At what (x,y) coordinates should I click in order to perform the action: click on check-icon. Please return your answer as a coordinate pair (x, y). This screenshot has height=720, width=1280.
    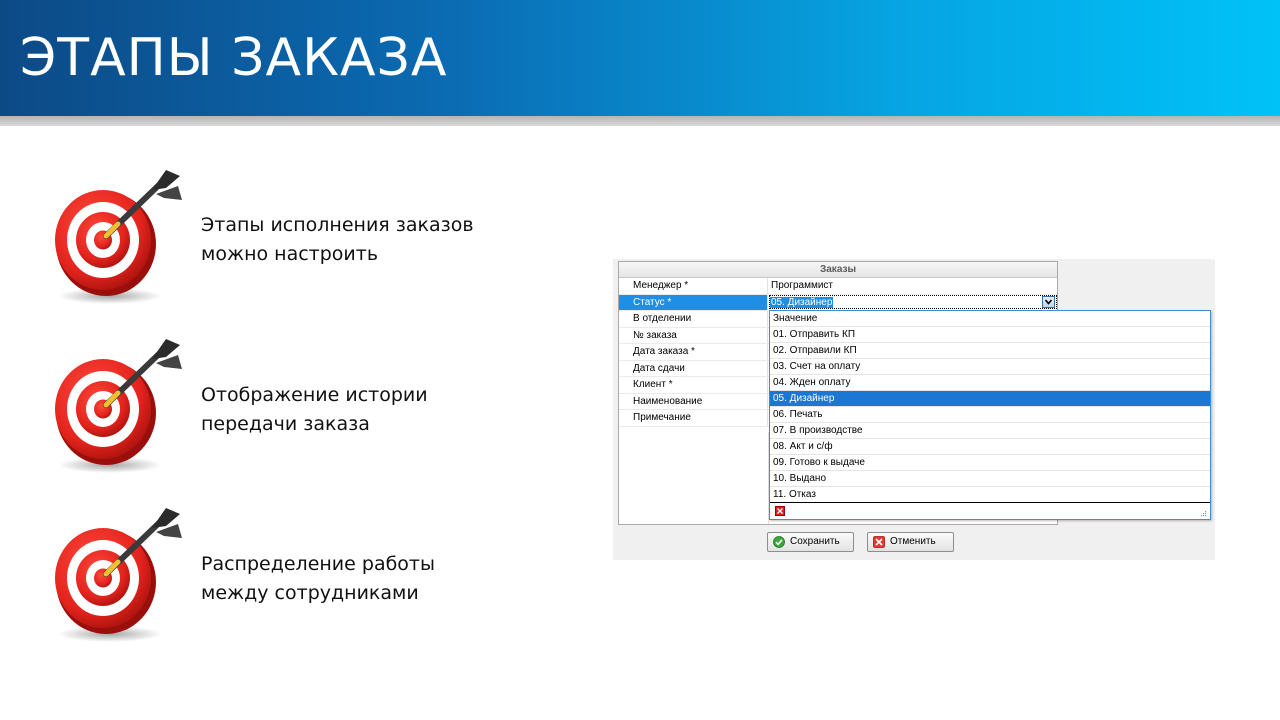
    Looking at the image, I should click on (779, 542).